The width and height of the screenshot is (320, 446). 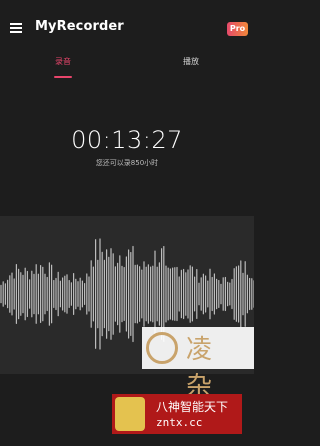 I want to click on watermark-top-text: 凌 杂, so click(x=203, y=368).